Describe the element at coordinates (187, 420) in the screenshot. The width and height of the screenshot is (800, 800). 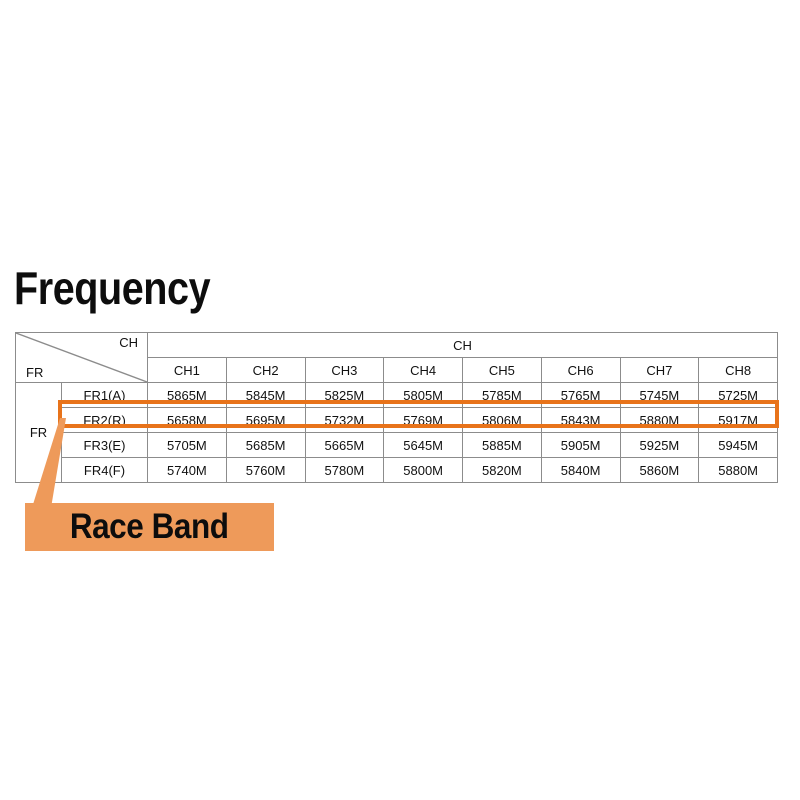
I see `cell-fr2-ch1: 5658M` at that location.